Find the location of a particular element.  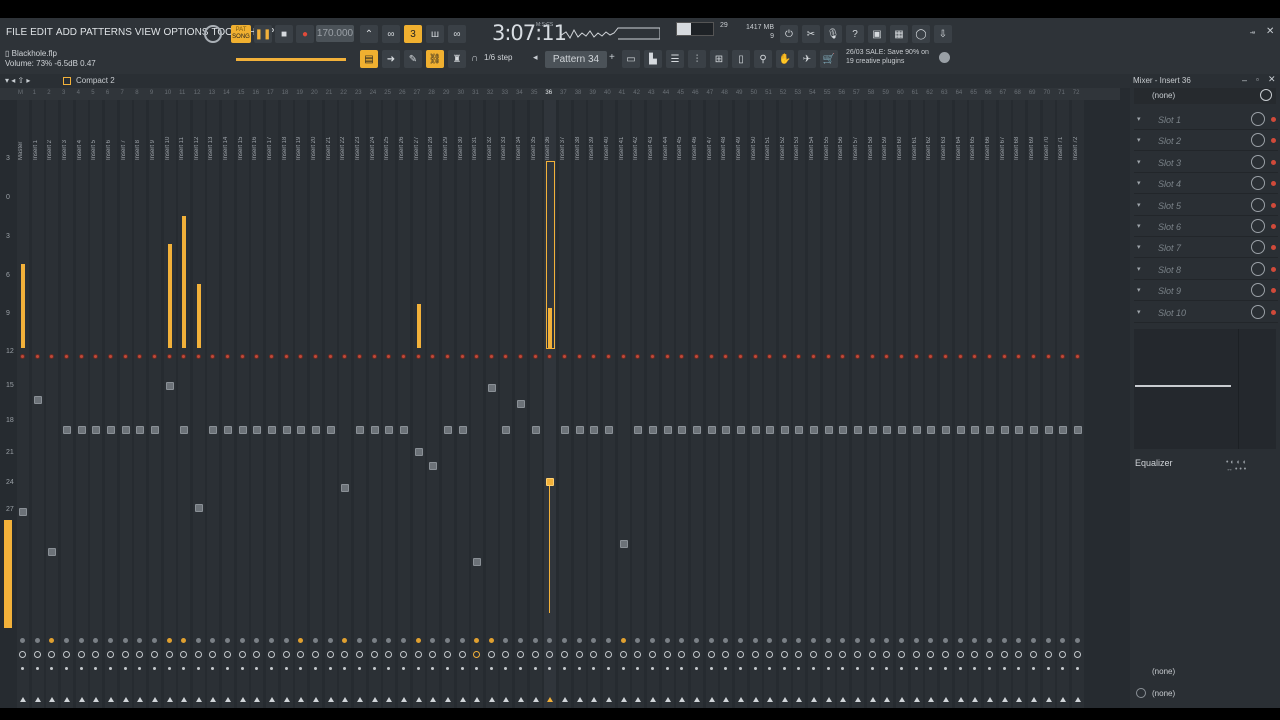

mixer-insert-channel: Insert 47 is located at coordinates (712, 404).